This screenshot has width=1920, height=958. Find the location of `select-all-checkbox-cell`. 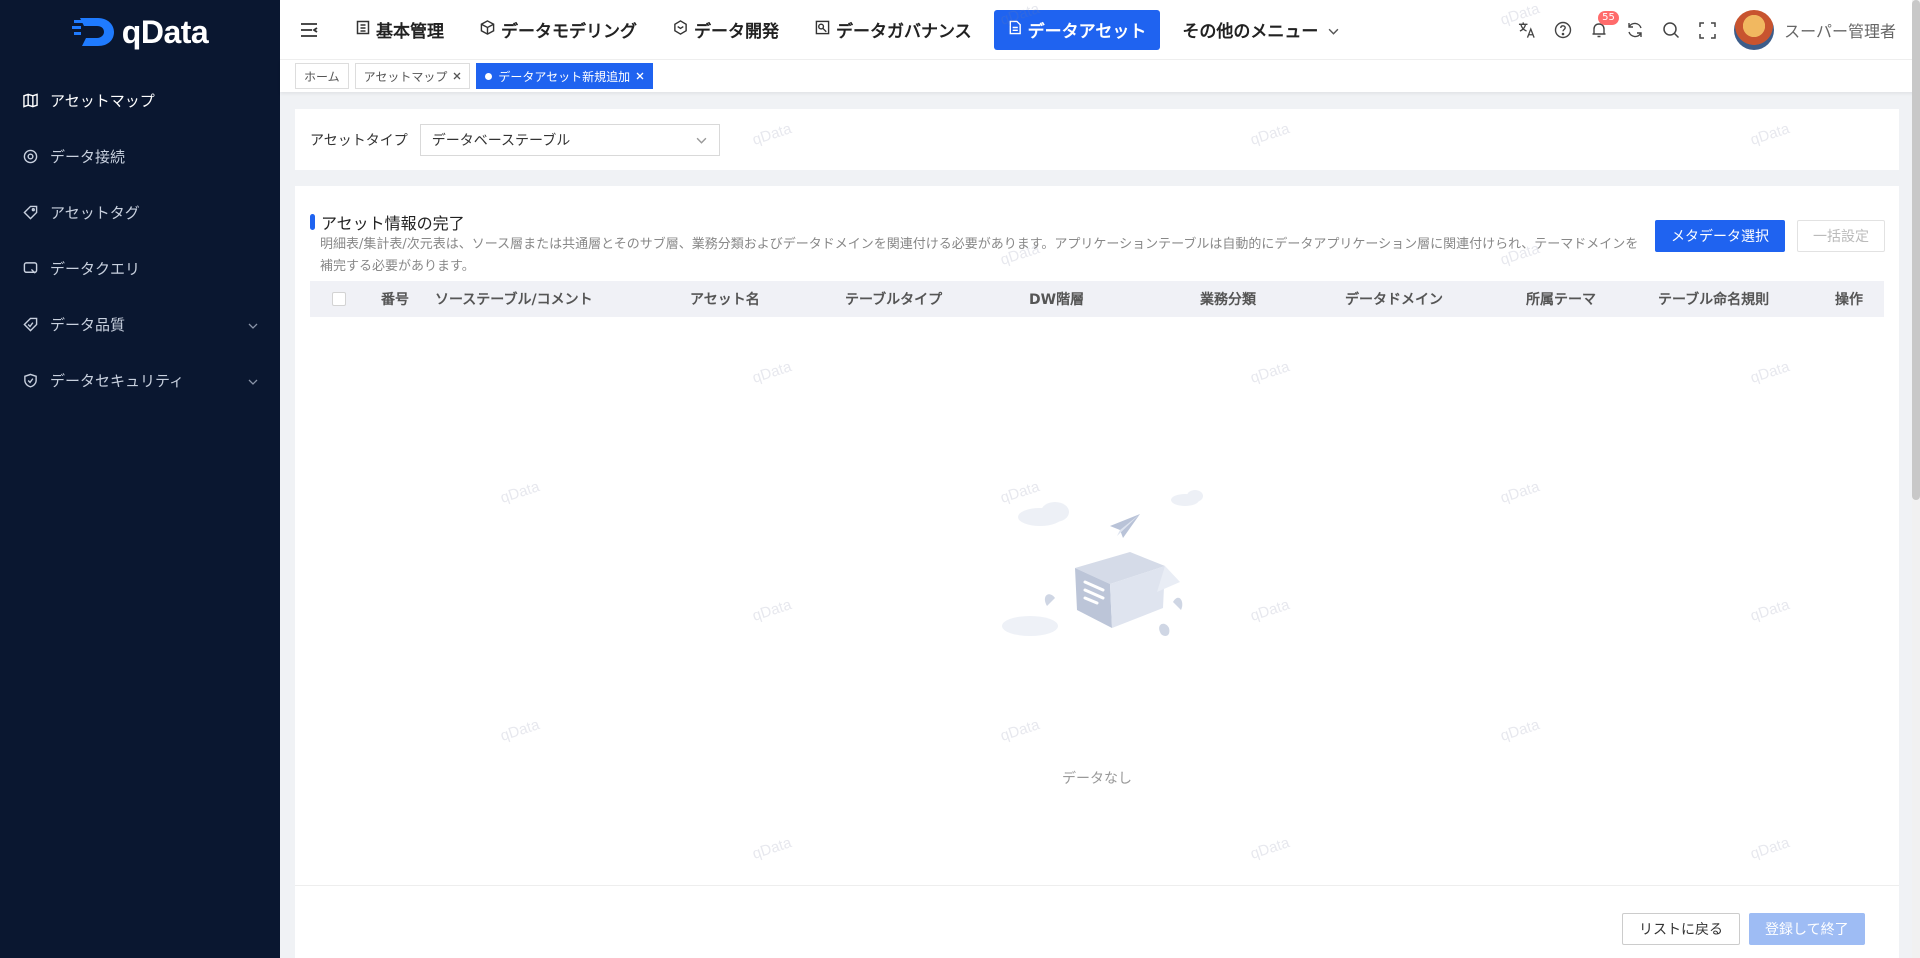

select-all-checkbox-cell is located at coordinates (339, 299).